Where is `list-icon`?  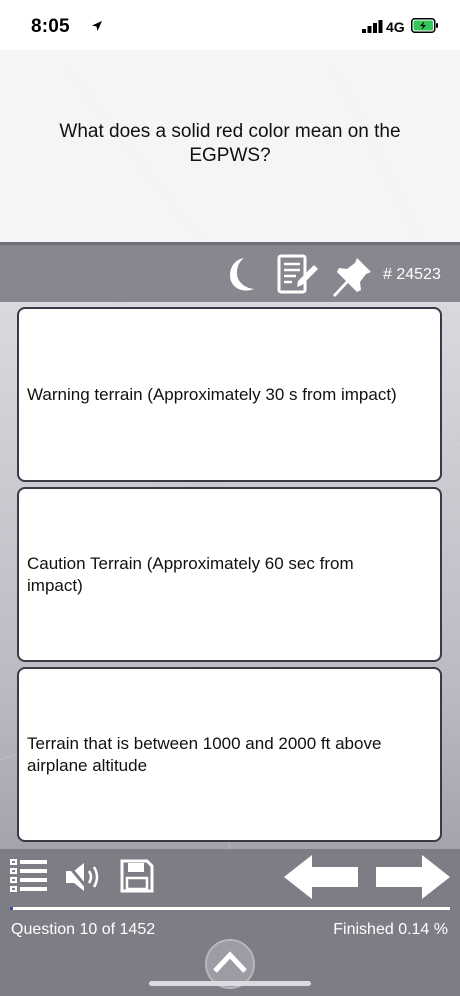
list-icon is located at coordinates (30, 877).